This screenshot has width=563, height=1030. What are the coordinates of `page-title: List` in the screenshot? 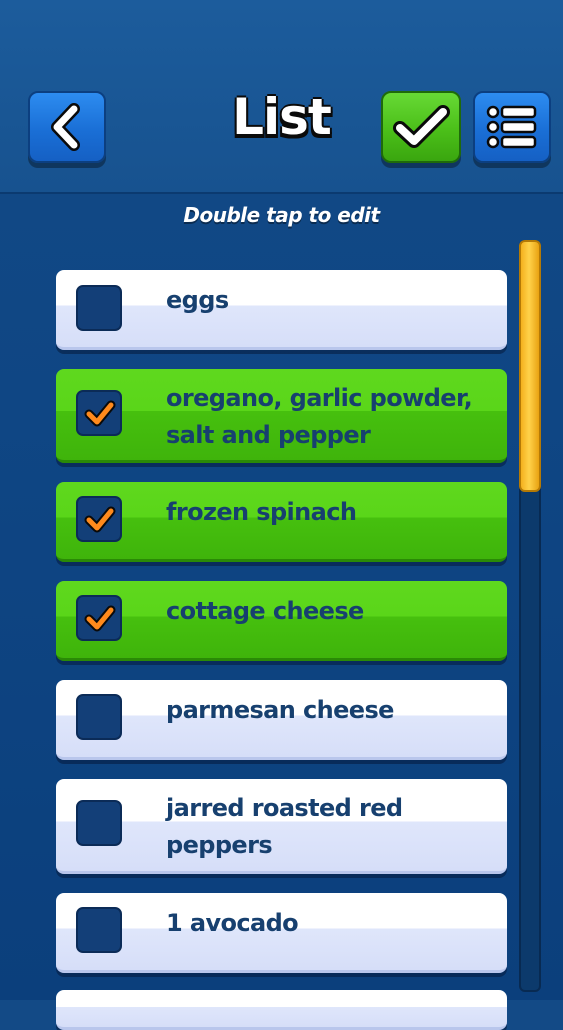 It's located at (282, 117).